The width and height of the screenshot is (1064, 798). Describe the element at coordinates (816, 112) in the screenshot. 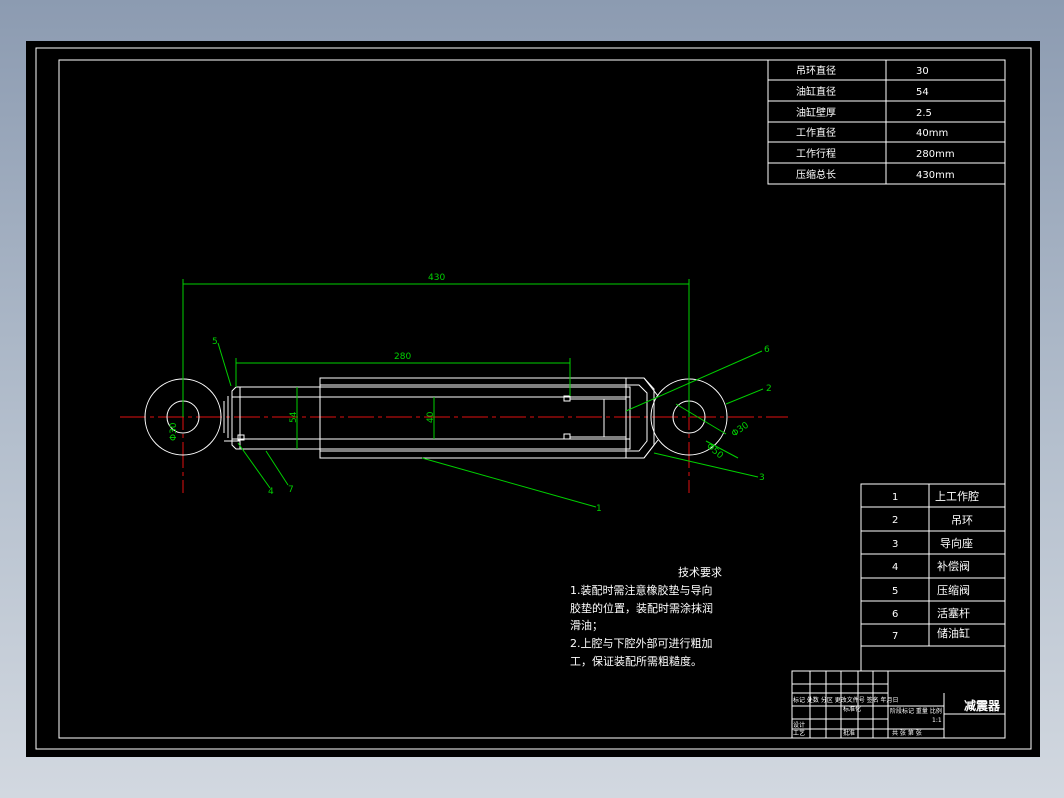

I see `param-label: 油缸壁厚` at that location.